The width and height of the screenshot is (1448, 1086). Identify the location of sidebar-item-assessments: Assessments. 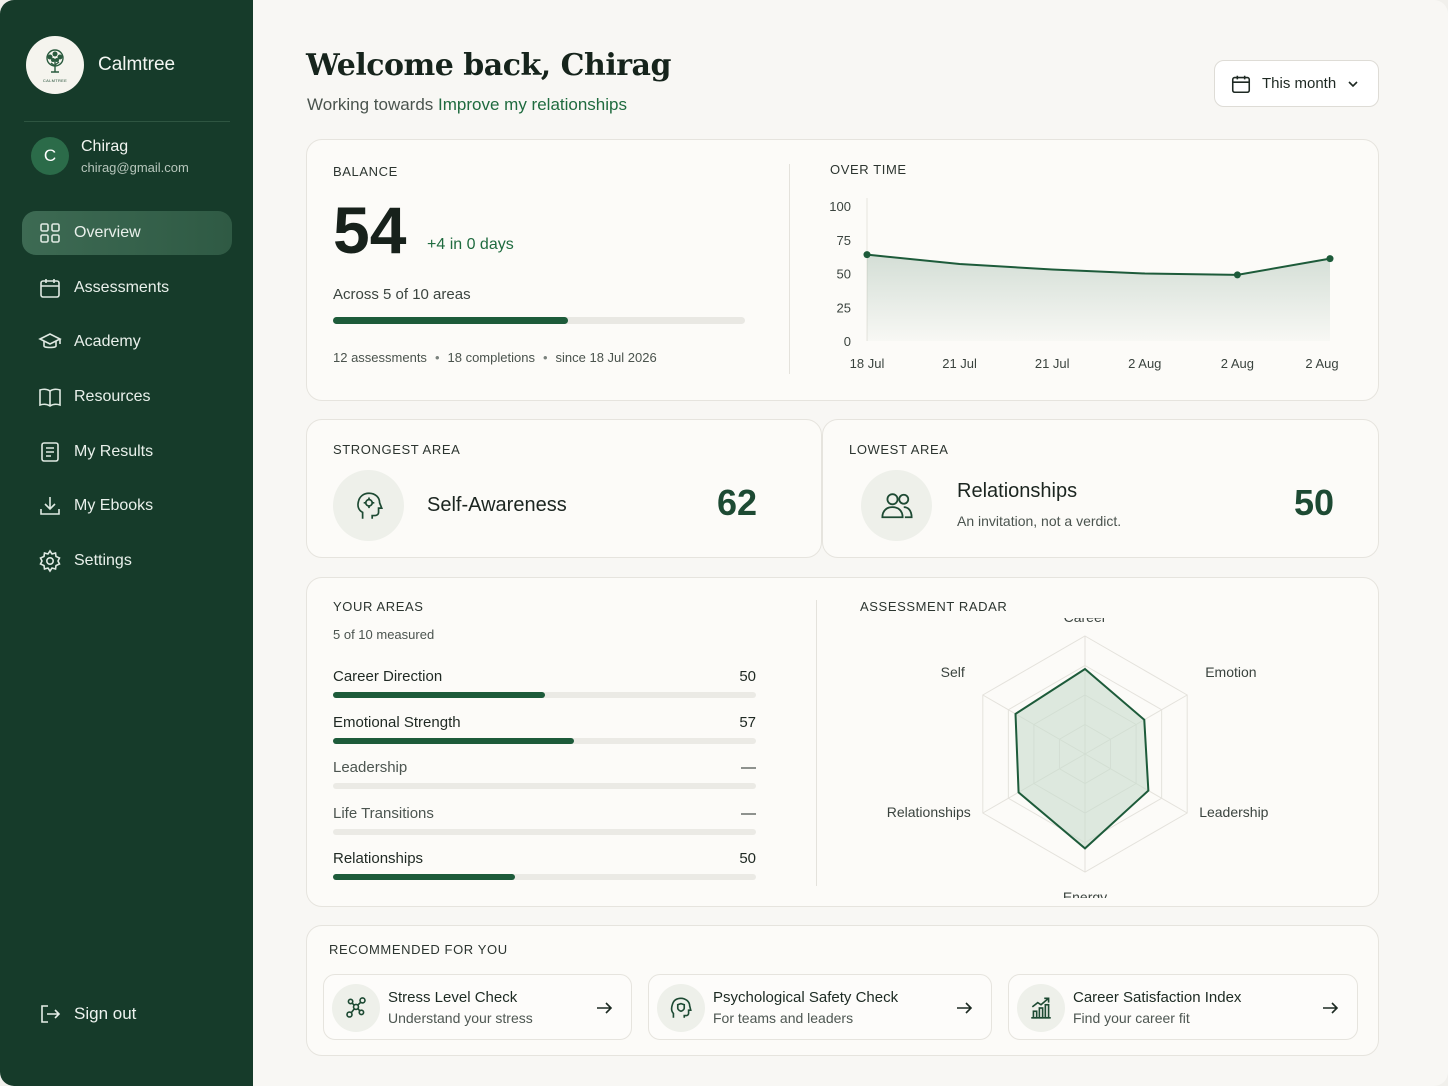
(127, 288).